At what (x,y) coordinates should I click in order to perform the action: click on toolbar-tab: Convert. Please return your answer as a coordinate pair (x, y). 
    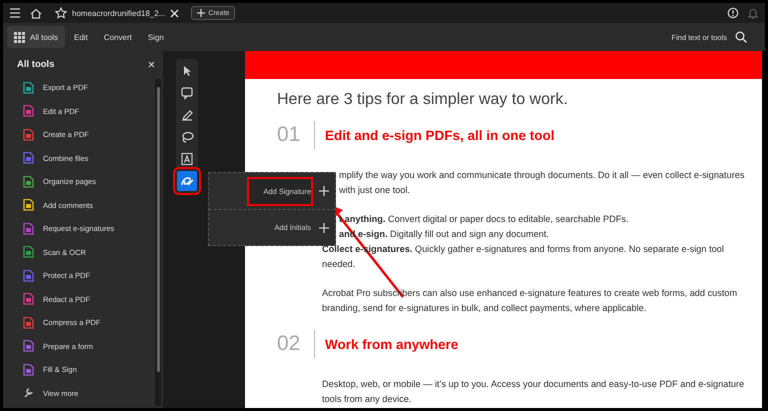
    Looking at the image, I should click on (117, 37).